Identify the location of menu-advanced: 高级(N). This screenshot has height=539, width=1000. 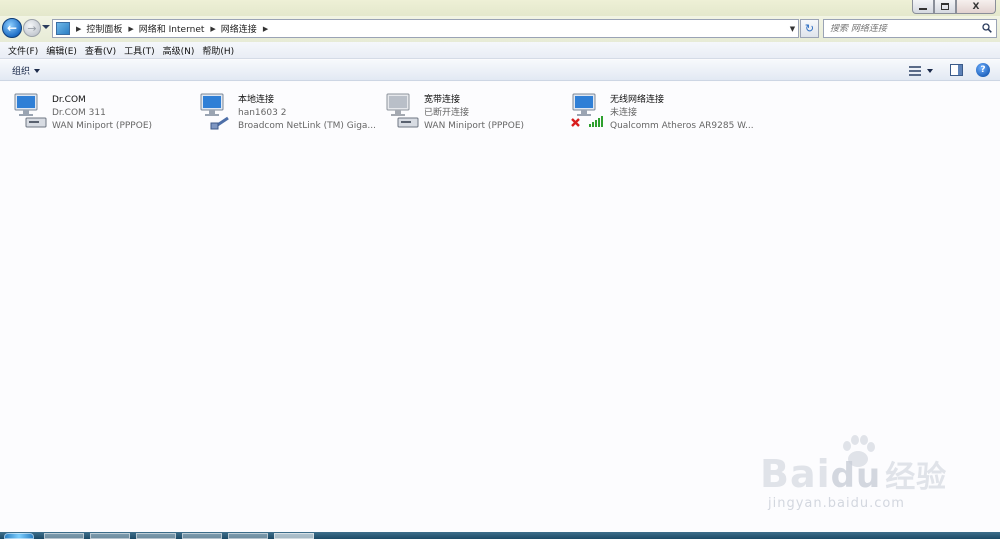
(179, 50).